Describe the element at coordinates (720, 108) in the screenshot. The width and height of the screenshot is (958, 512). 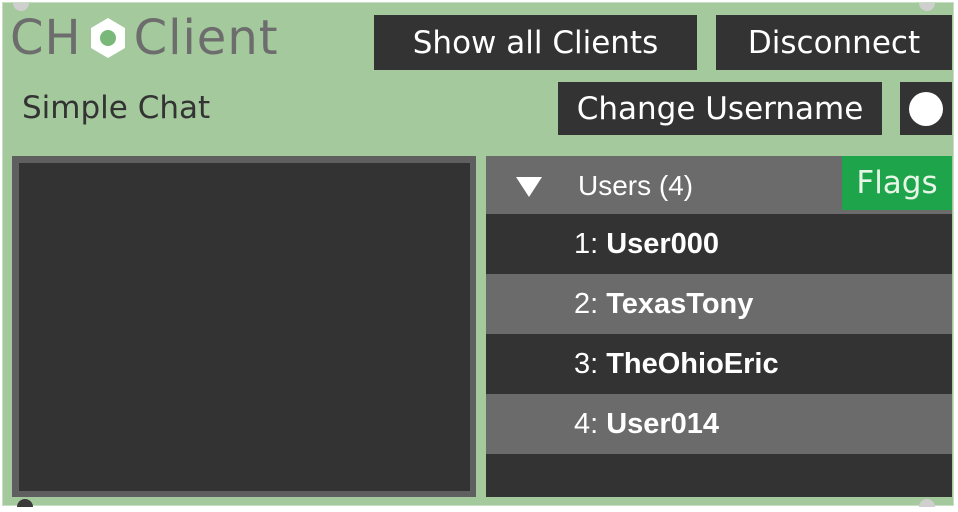
I see `change-username-button: Change Username` at that location.